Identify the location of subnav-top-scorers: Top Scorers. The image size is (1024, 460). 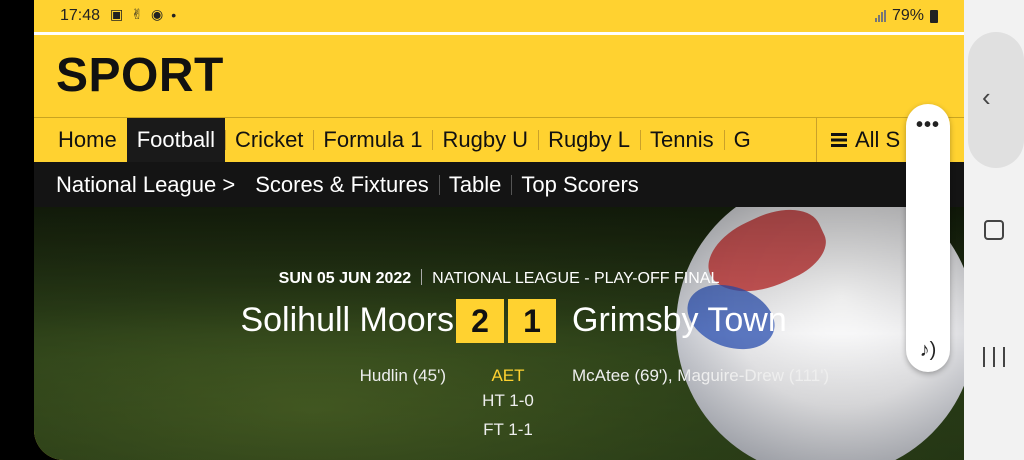
(579, 185).